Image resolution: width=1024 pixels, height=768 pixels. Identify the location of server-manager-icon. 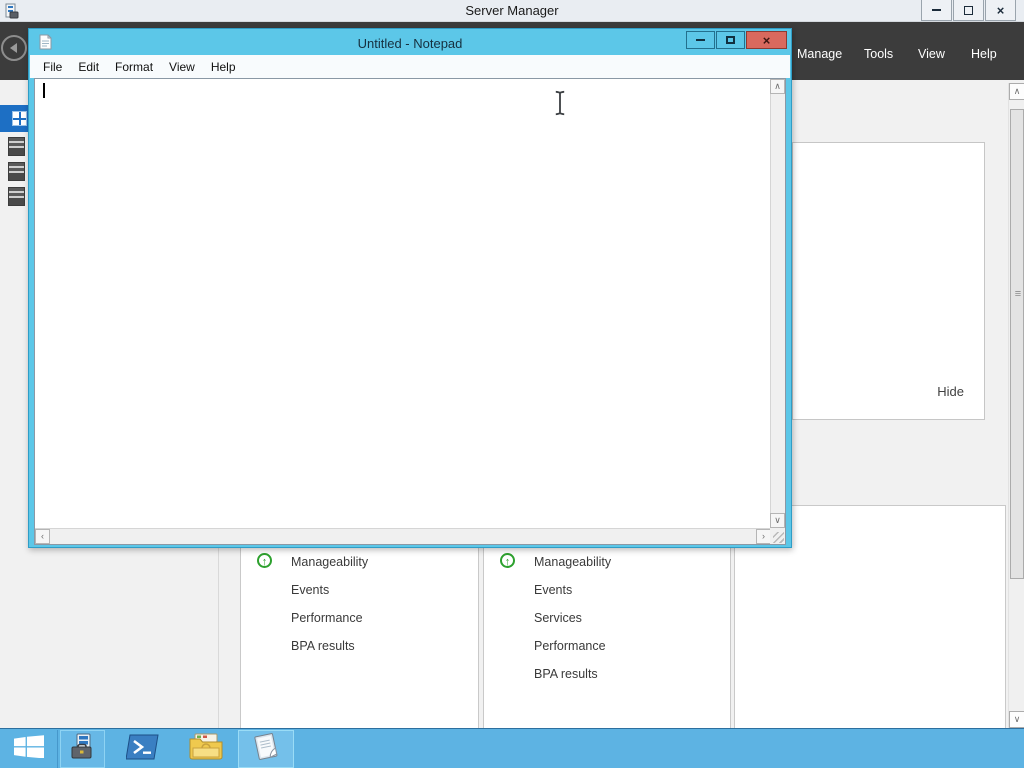
(83, 749).